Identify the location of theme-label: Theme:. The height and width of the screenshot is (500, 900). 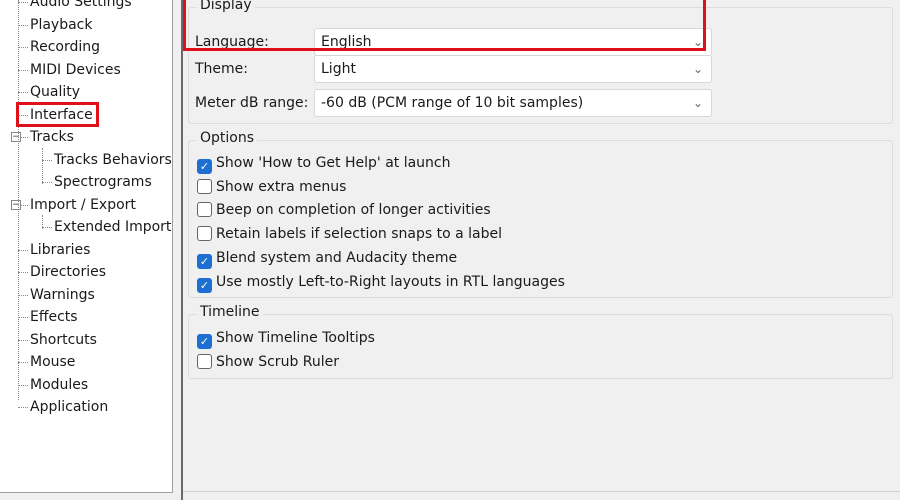
(222, 69).